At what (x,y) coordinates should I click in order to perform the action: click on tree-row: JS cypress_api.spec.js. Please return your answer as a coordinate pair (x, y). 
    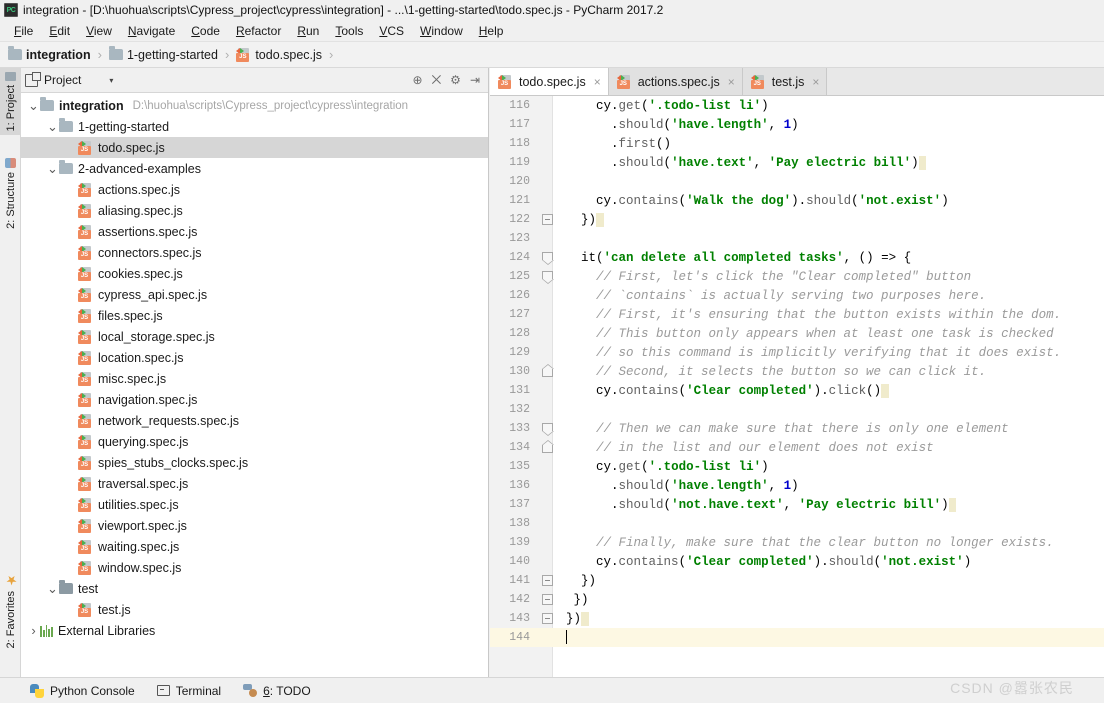
    Looking at the image, I should click on (254, 294).